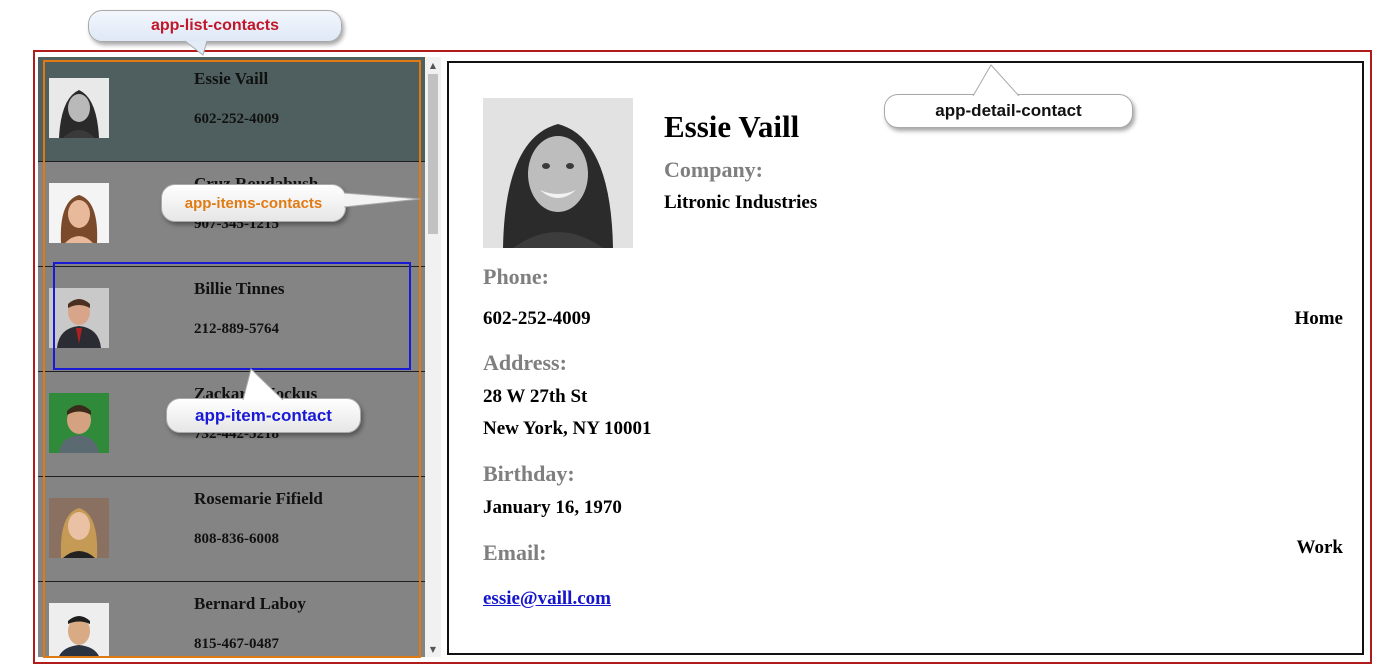 This screenshot has width=1375, height=665. I want to click on company-value: Litronic Industries, so click(741, 202).